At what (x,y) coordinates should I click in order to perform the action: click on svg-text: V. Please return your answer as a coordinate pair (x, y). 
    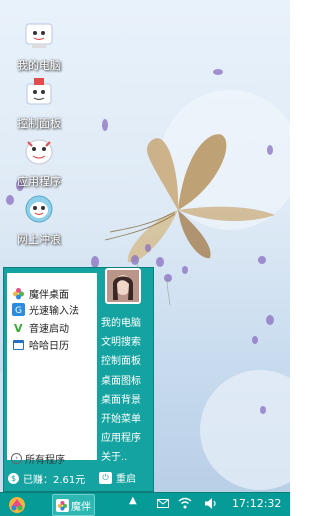
    Looking at the image, I should click on (18, 328).